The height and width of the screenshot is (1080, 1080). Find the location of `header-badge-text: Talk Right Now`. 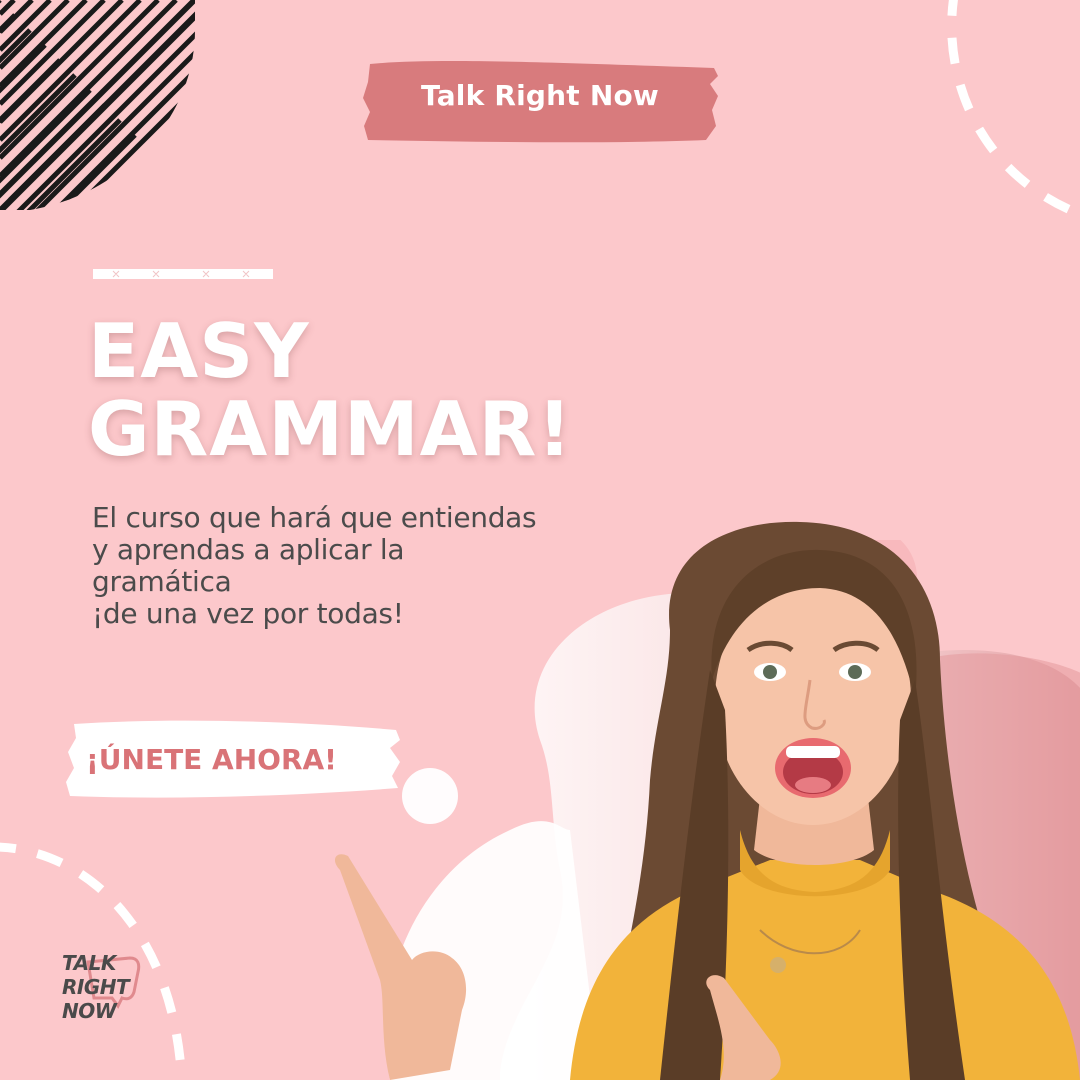

header-badge-text: Talk Right Now is located at coordinates (540, 95).